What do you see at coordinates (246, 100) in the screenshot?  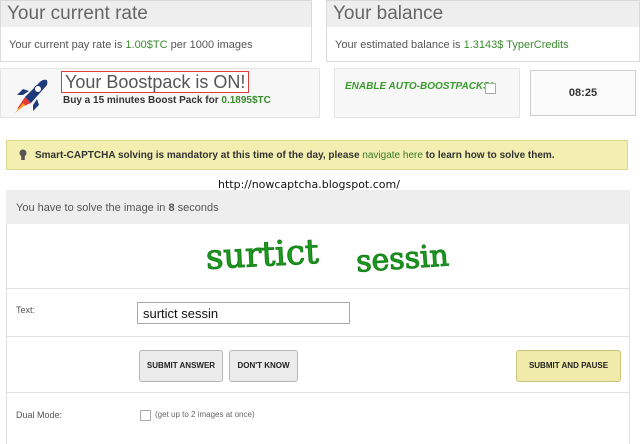 I see `boostpack-price: 0.1895$TC` at bounding box center [246, 100].